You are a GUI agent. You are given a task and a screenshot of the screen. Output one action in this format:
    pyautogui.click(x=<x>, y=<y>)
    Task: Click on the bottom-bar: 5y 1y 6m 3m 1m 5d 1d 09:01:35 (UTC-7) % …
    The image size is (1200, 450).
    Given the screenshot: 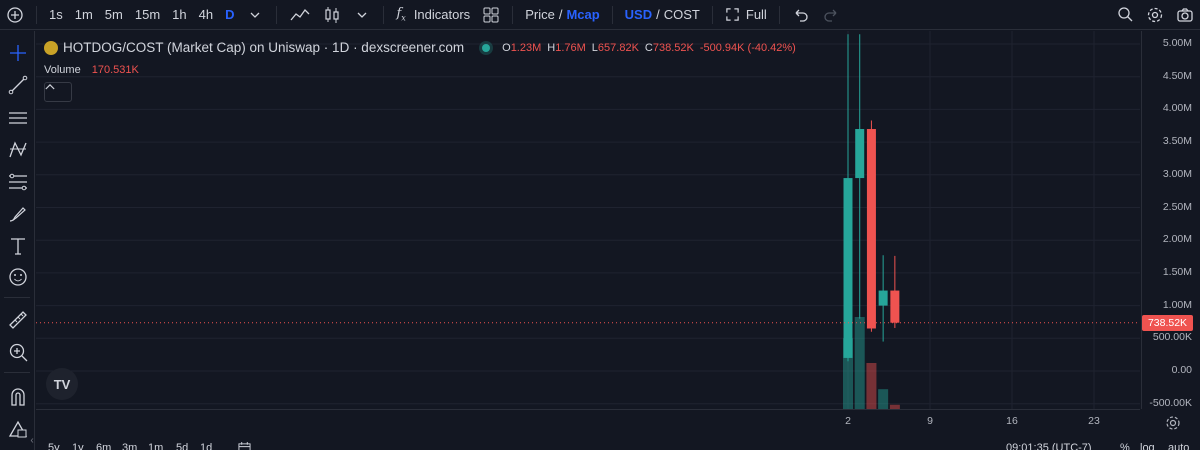 What is the action you would take?
    pyautogui.click(x=618, y=442)
    